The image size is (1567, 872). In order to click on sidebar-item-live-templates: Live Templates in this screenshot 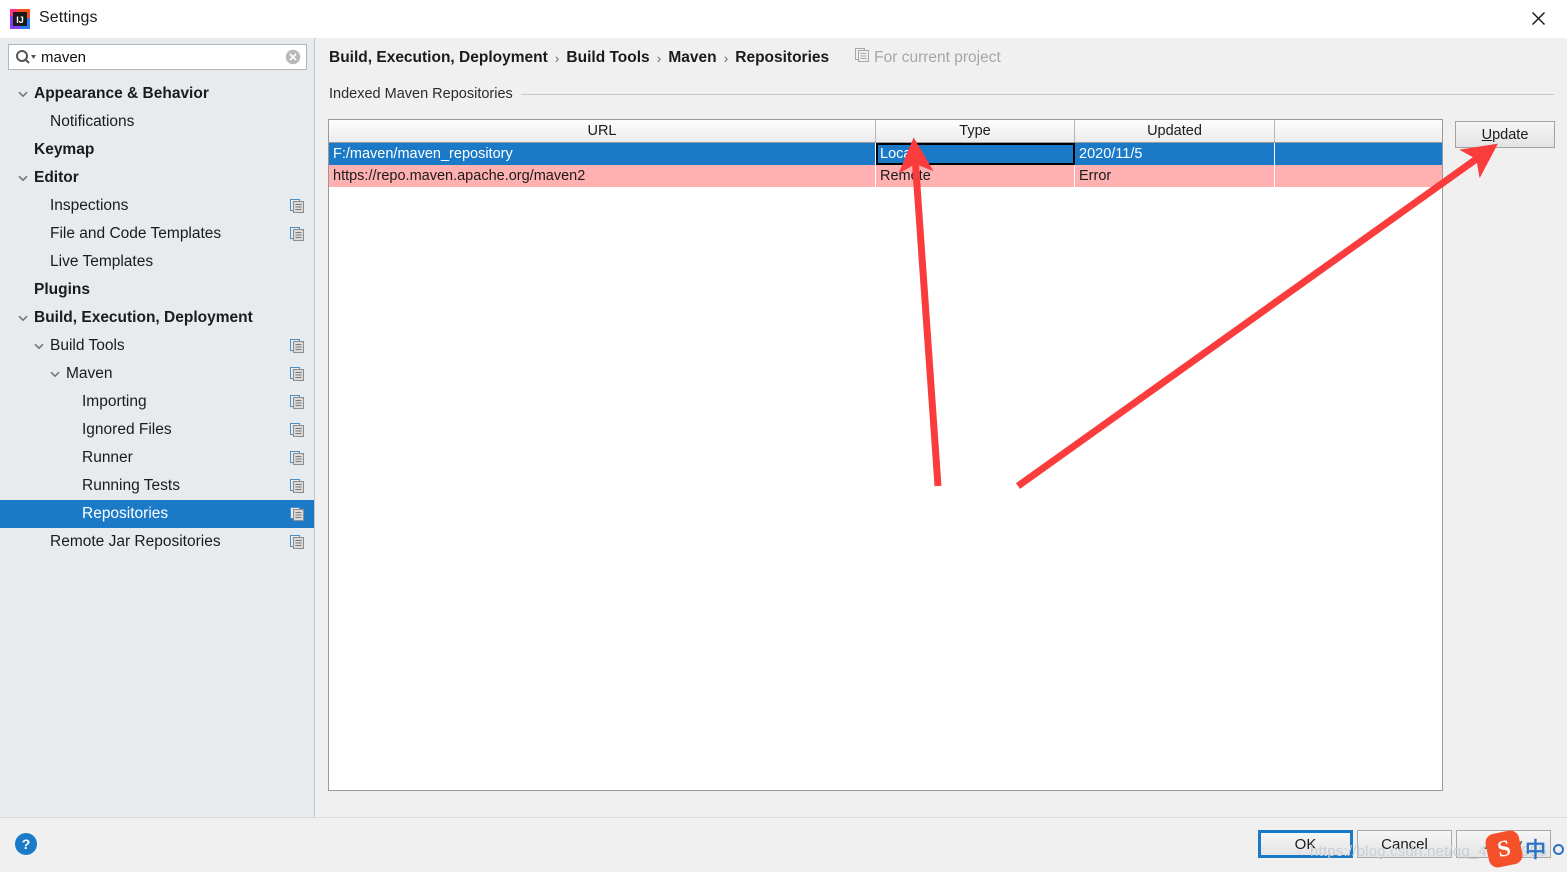, I will do `click(157, 262)`.